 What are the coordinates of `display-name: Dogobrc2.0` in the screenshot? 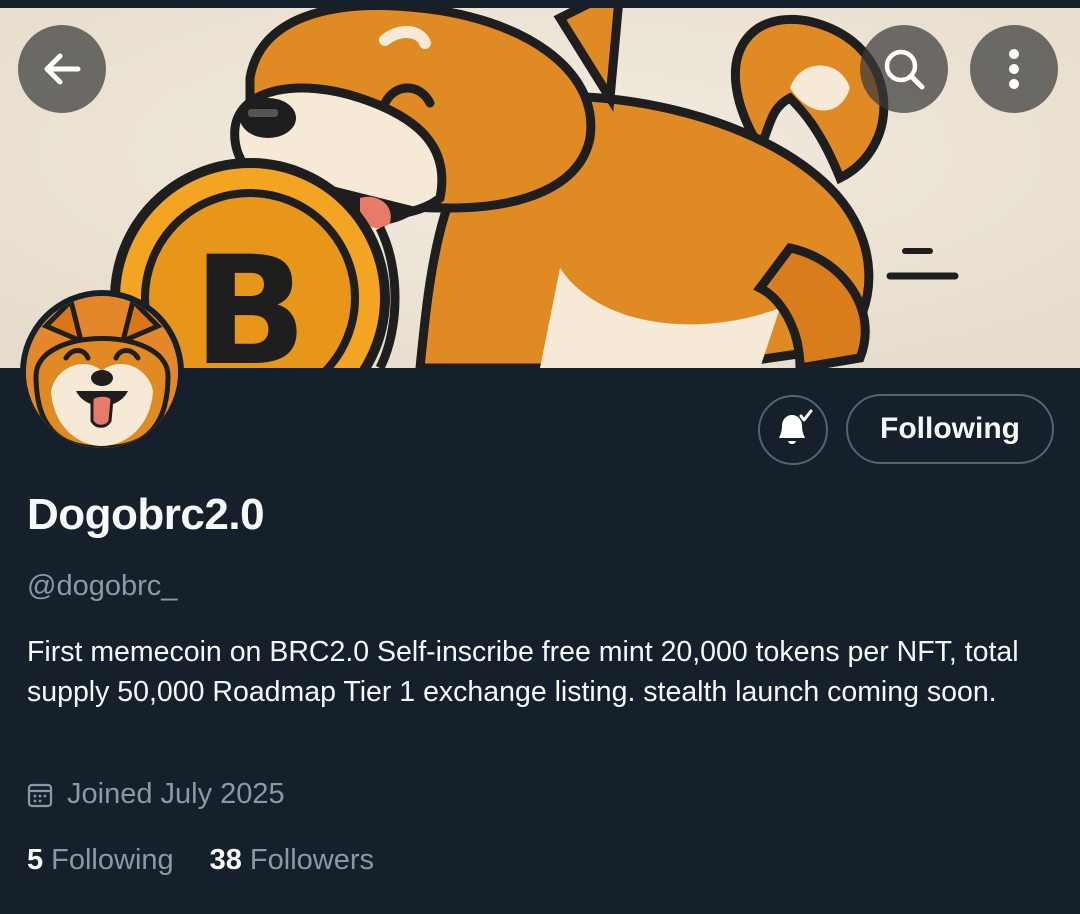 It's located at (146, 514).